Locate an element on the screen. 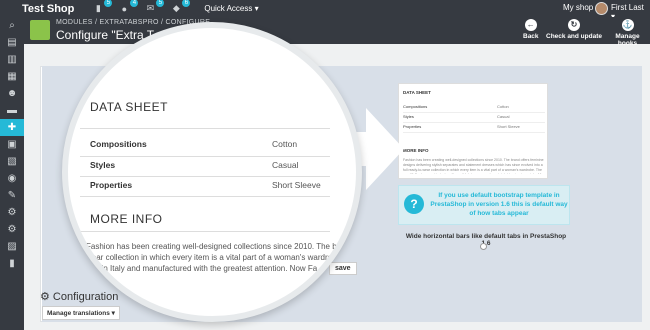 The height and width of the screenshot is (330, 650). more-info-title: MORE INFO is located at coordinates (126, 219).